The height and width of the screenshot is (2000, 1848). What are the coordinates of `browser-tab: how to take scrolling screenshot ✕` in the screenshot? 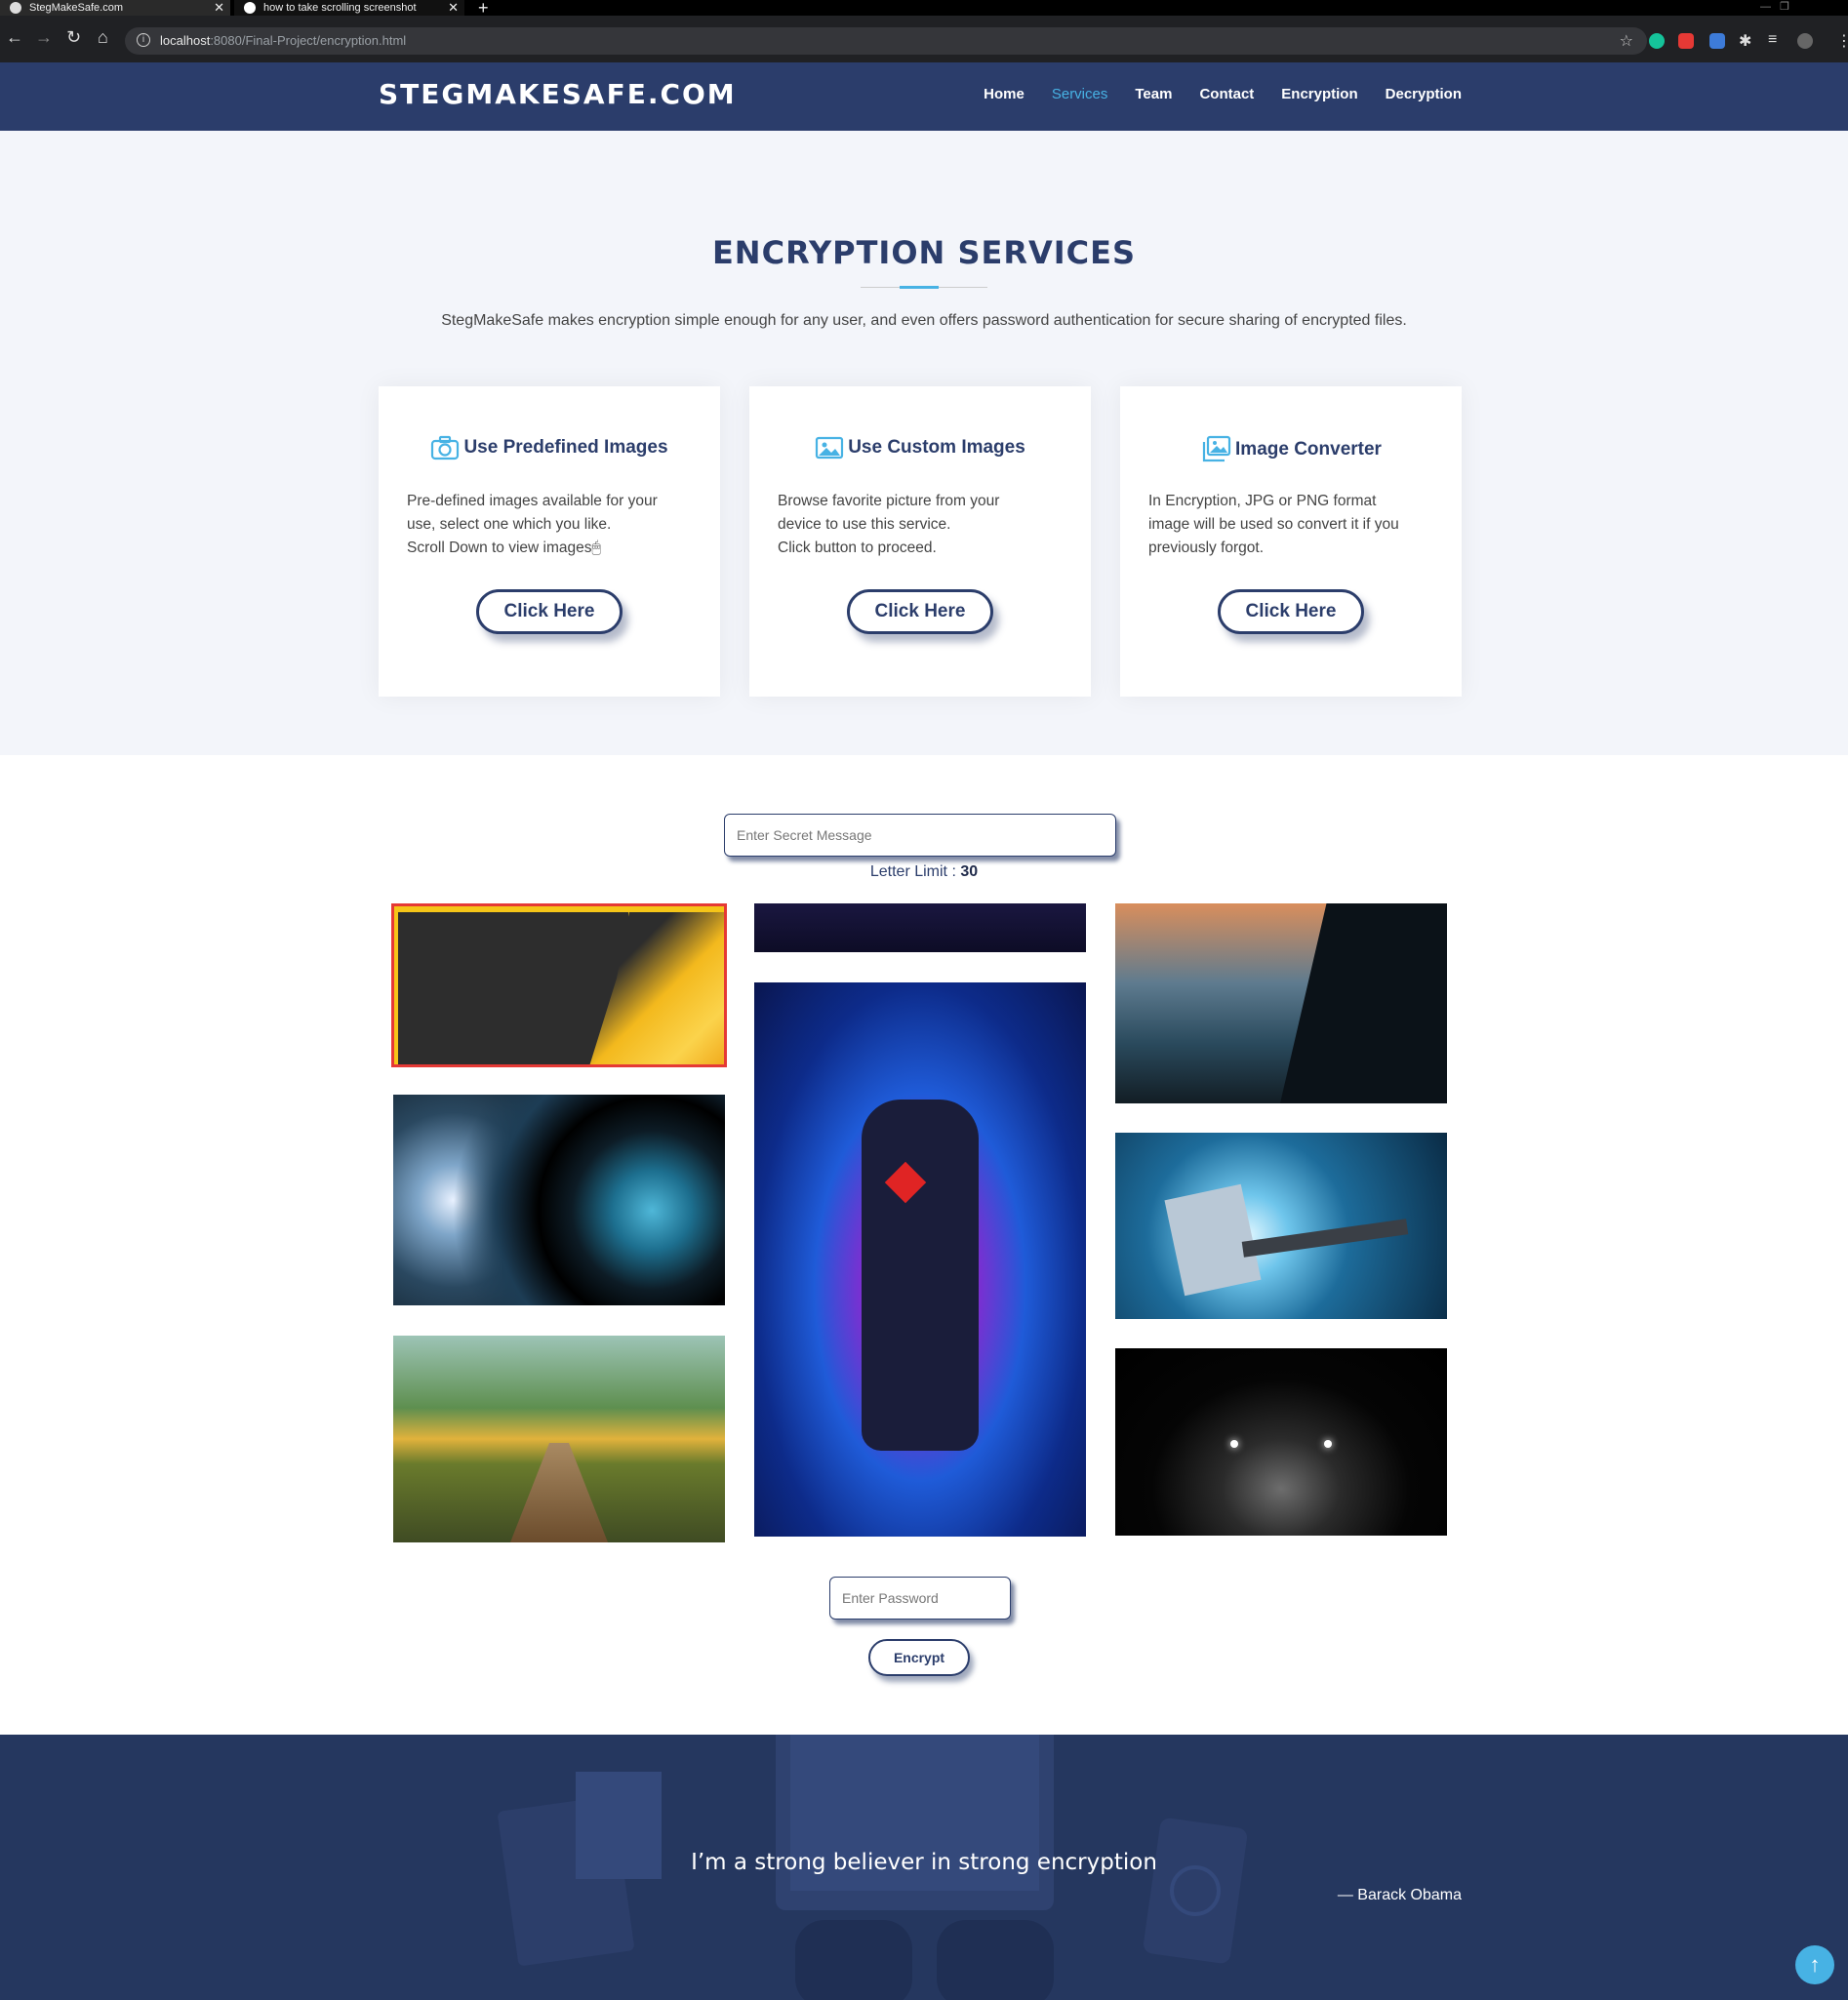 It's located at (349, 8).